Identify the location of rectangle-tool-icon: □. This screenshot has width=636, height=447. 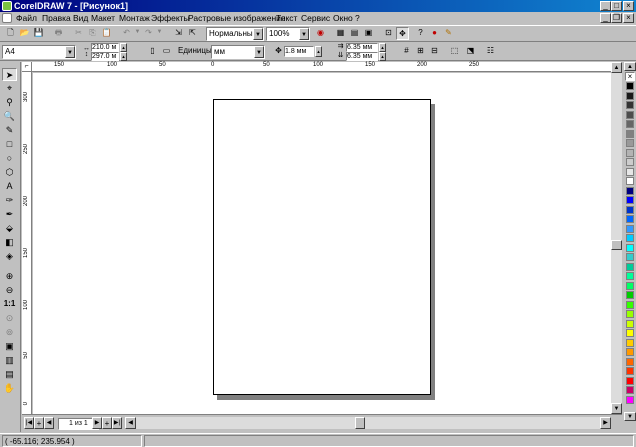
(9, 144).